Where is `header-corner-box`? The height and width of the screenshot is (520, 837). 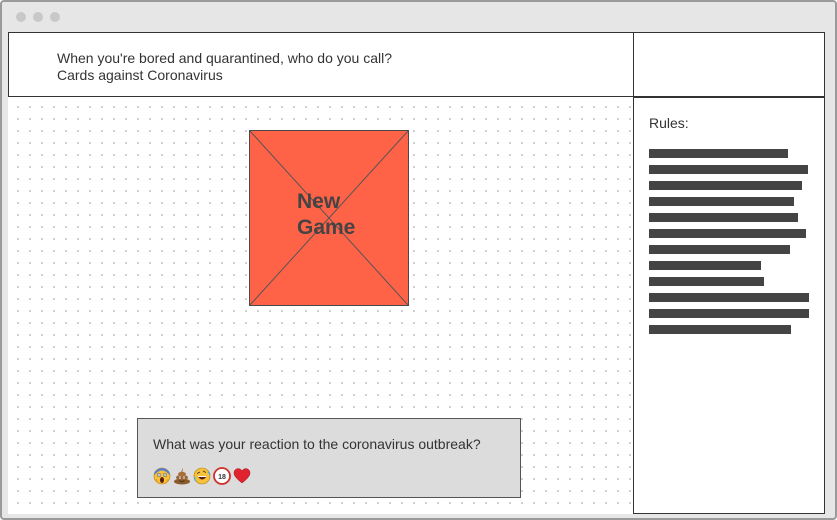 header-corner-box is located at coordinates (729, 64).